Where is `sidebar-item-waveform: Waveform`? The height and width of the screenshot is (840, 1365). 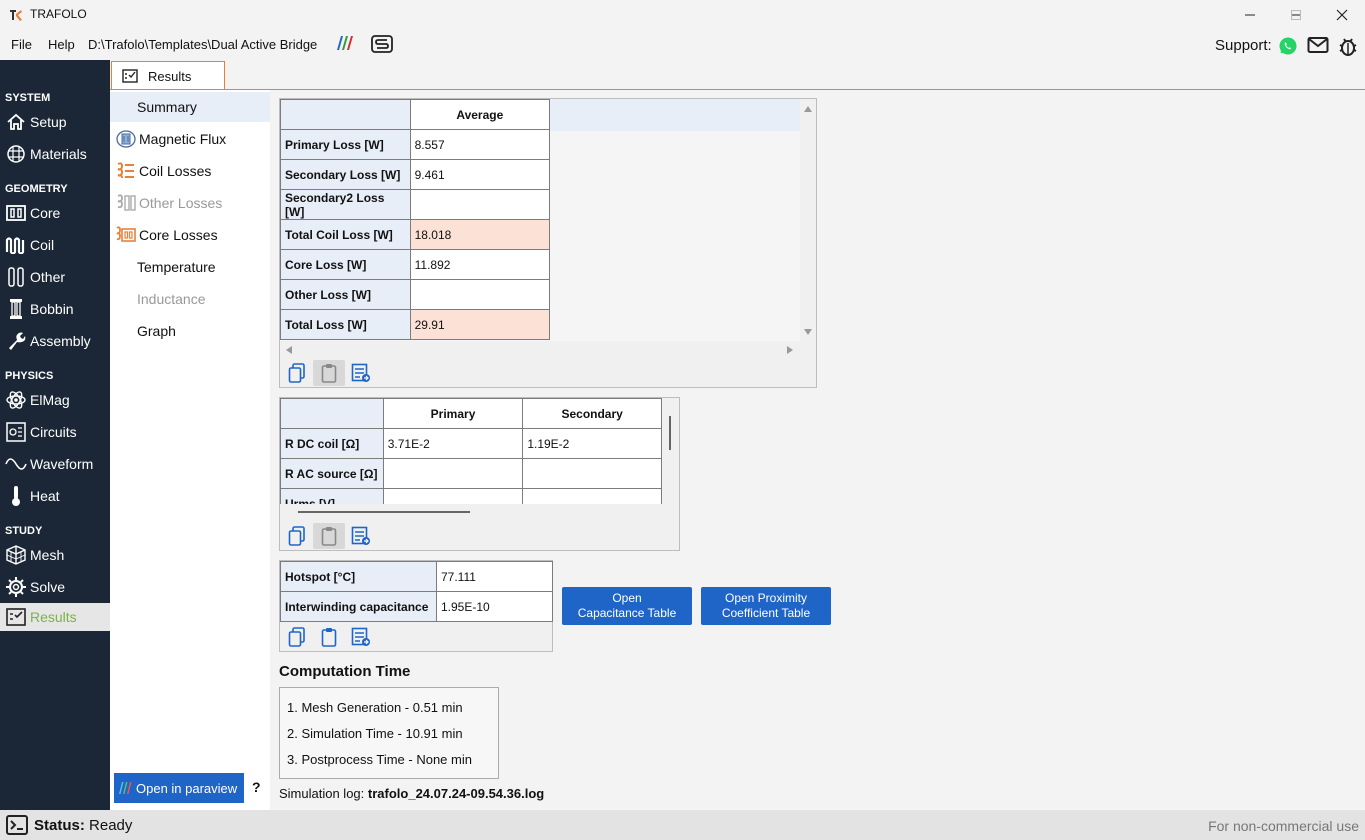
sidebar-item-waveform: Waveform is located at coordinates (55, 464).